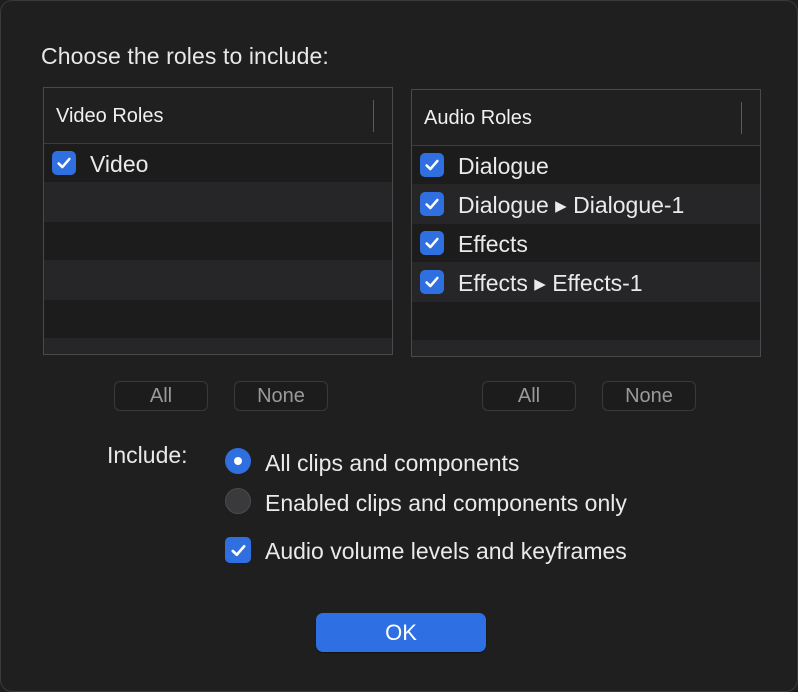 The height and width of the screenshot is (692, 798). Describe the element at coordinates (238, 461) in the screenshot. I see `all-clips-radio` at that location.